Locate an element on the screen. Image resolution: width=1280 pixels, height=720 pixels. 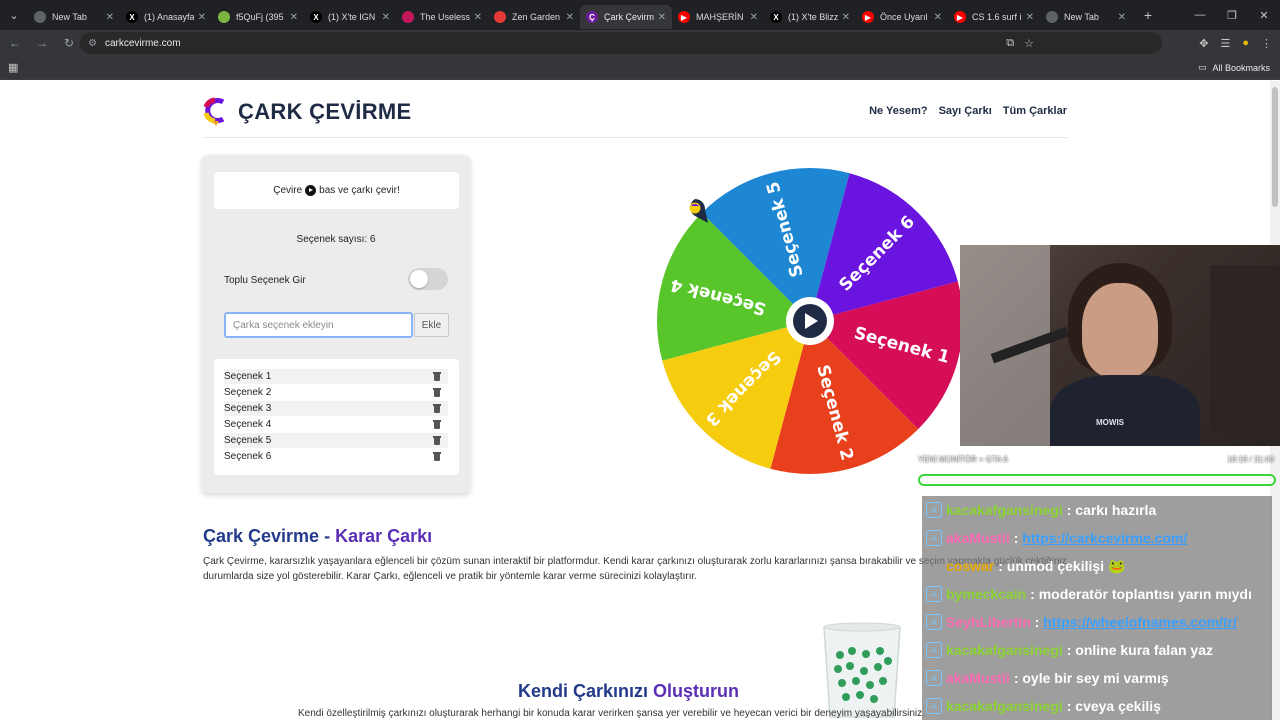
bookmark-star-icon: ☆ is located at coordinates (1029, 43).